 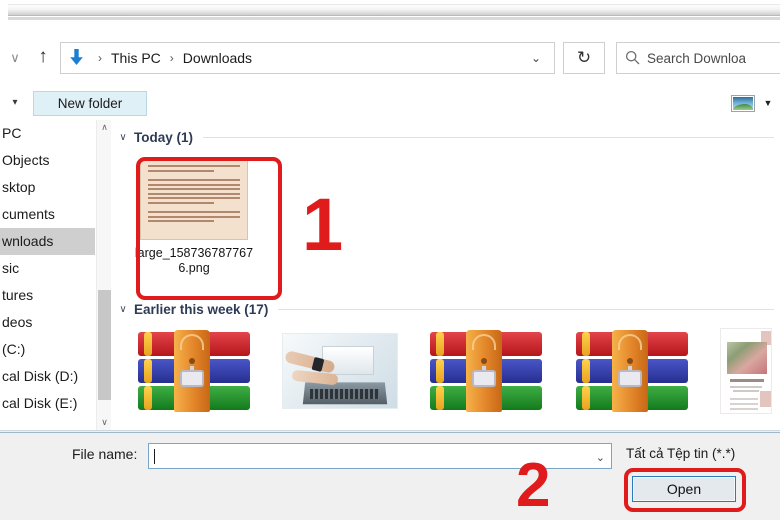 I want to click on file-tile-row-earlier, so click(x=446, y=371).